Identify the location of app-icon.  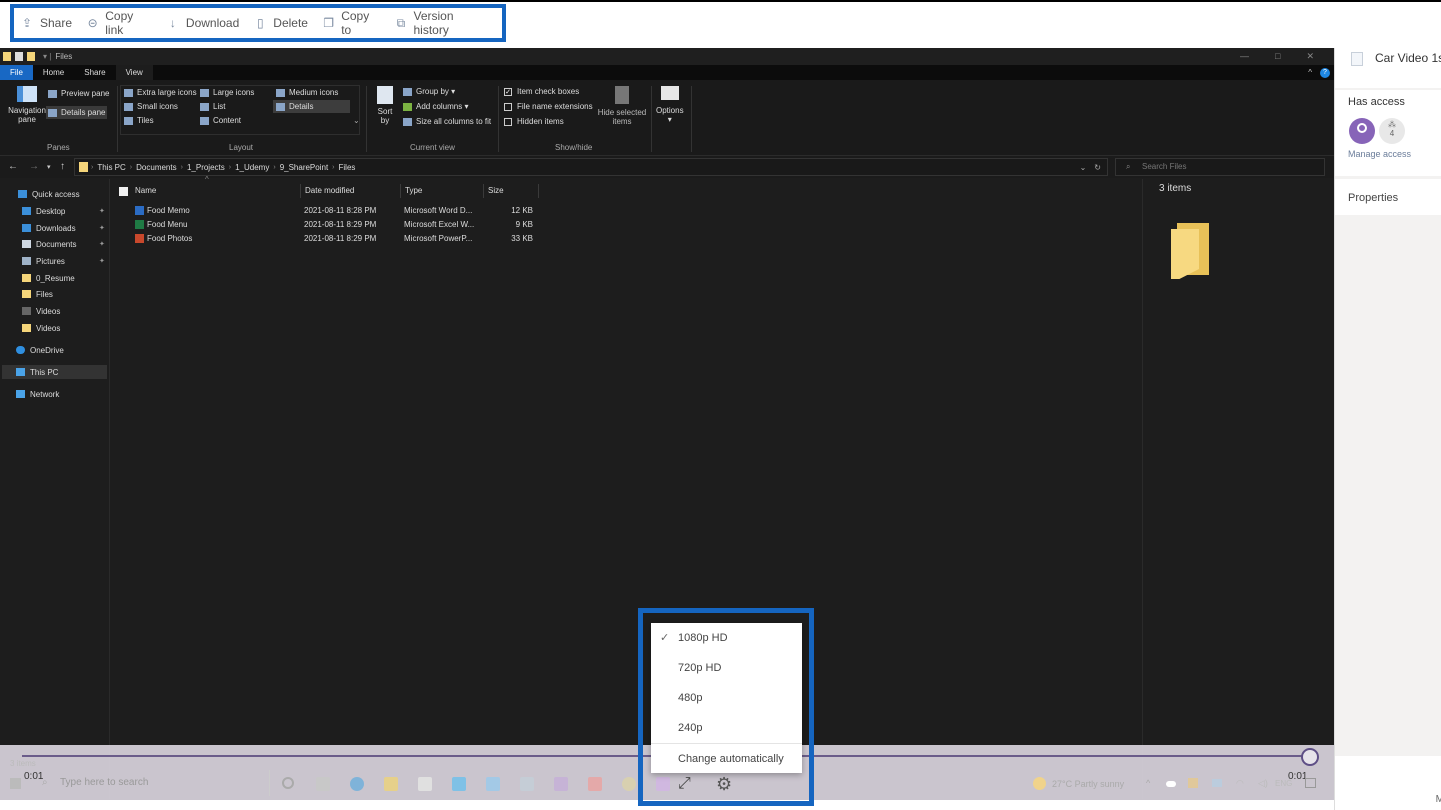
(595, 784).